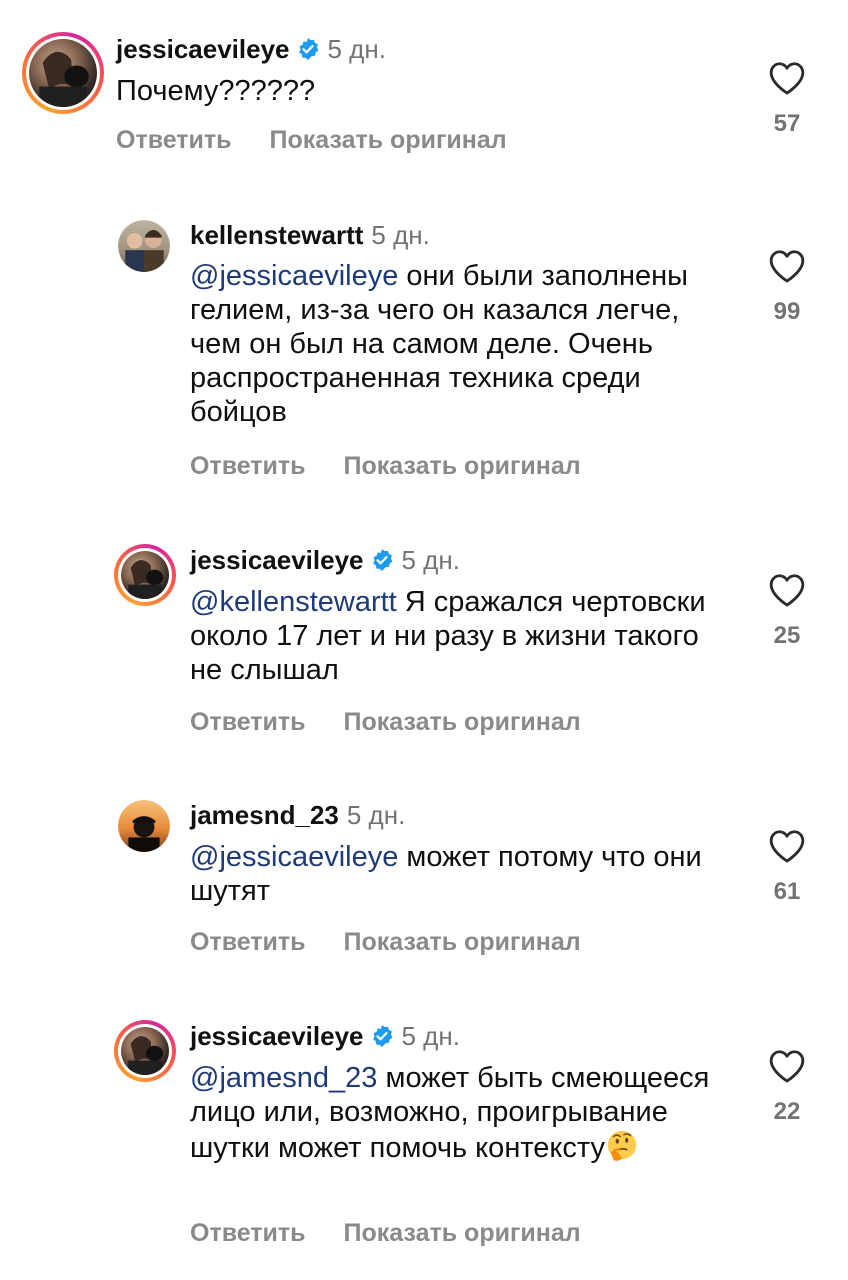 The height and width of the screenshot is (1280, 848). What do you see at coordinates (276, 235) in the screenshot?
I see `username: kellenstewartt` at bounding box center [276, 235].